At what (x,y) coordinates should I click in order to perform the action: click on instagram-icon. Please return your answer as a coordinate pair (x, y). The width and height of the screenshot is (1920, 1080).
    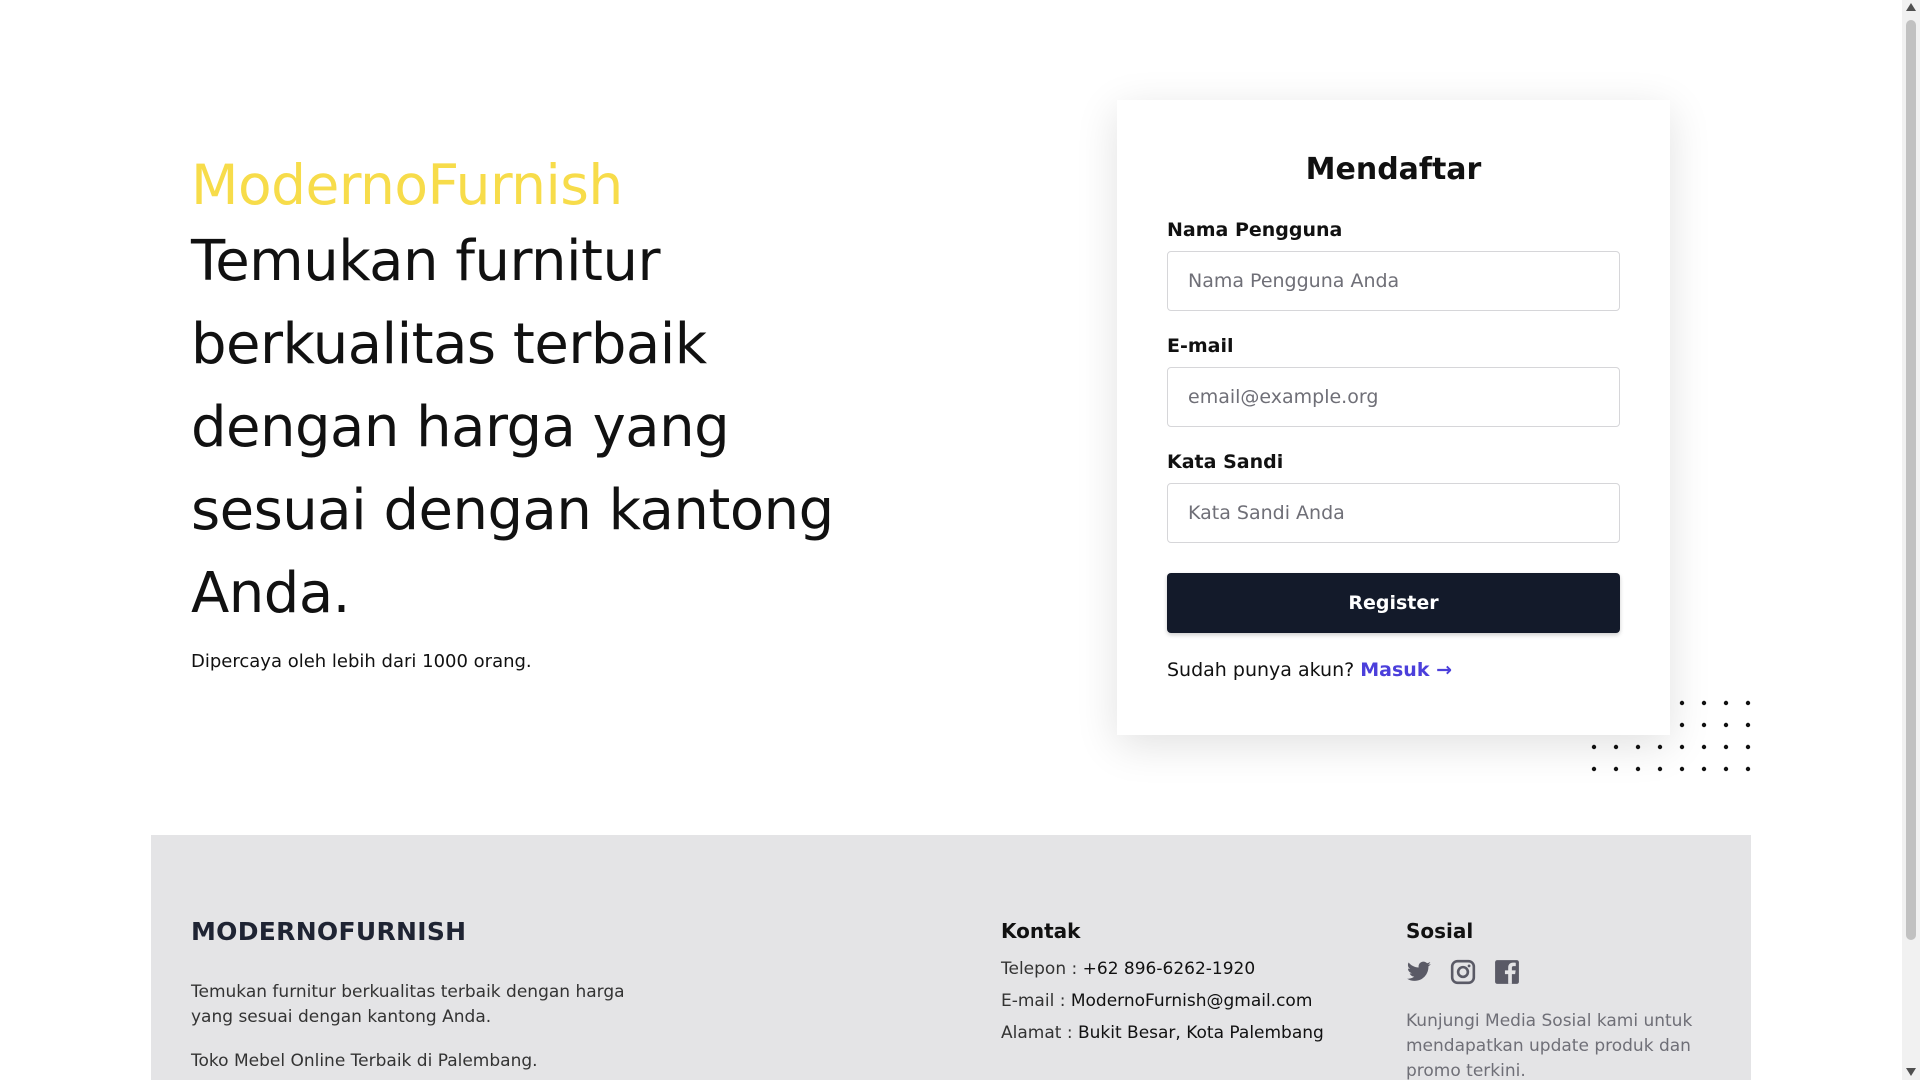
    Looking at the image, I should click on (1463, 974).